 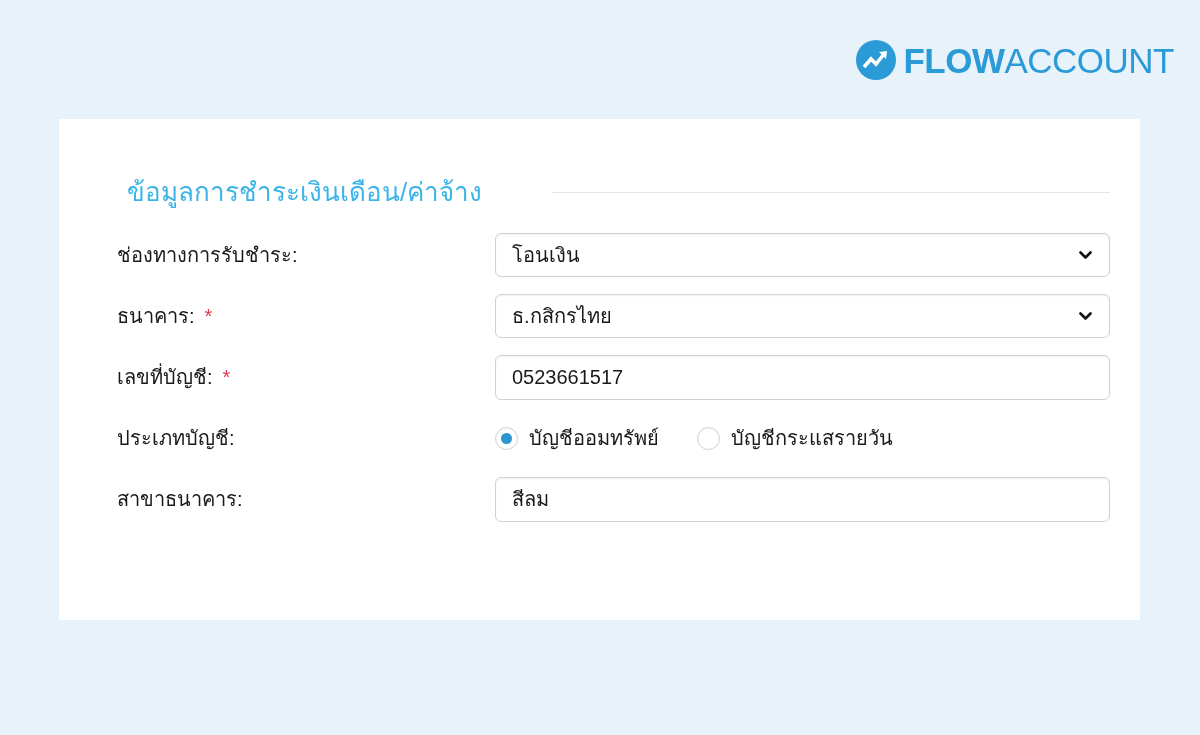 What do you see at coordinates (176, 439) in the screenshot?
I see `field-label: ประเภทบัญชี:` at bounding box center [176, 439].